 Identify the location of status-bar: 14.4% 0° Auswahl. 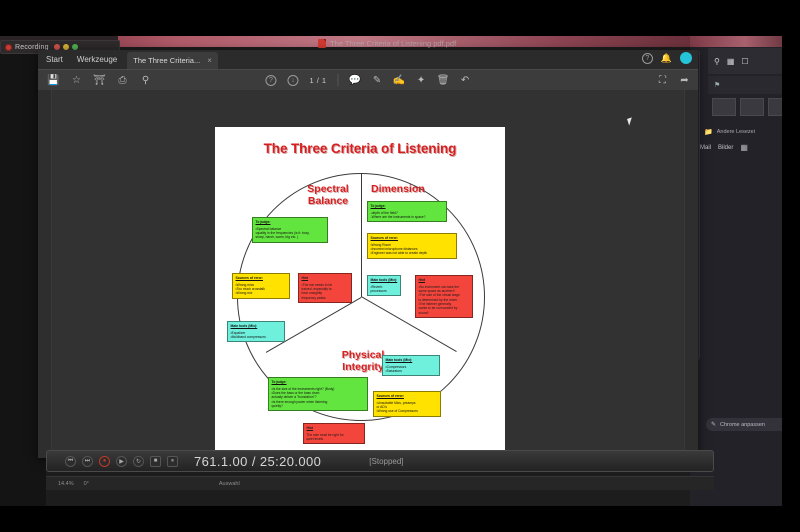
(380, 483).